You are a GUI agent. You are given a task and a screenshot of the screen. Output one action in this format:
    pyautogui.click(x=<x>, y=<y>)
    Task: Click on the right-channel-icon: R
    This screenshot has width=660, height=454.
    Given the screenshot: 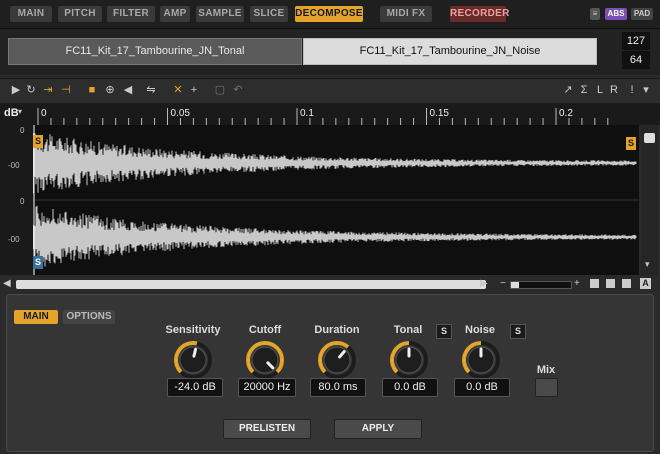 What is the action you would take?
    pyautogui.click(x=614, y=90)
    